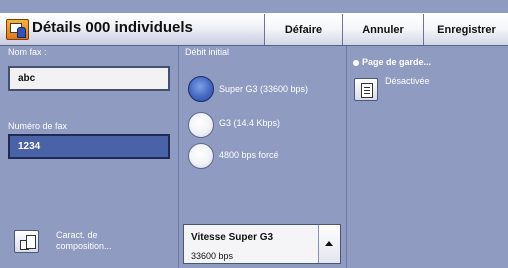  What do you see at coordinates (407, 81) in the screenshot?
I see `cover-page-status: Désactivée` at bounding box center [407, 81].